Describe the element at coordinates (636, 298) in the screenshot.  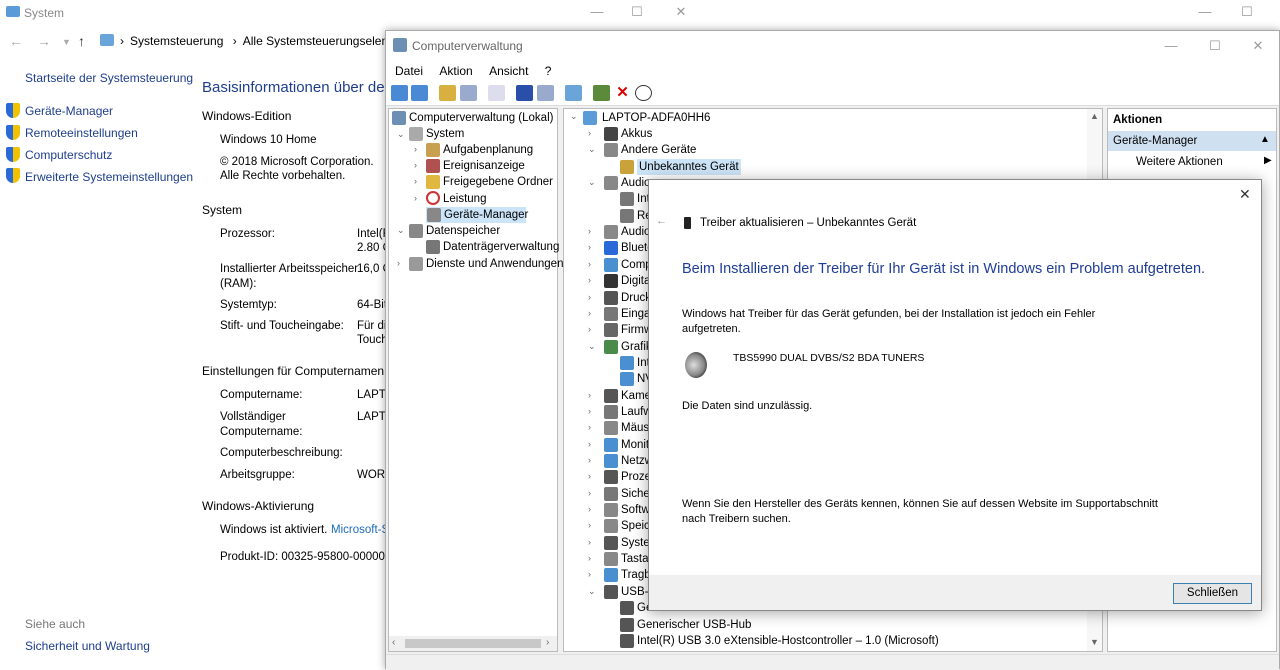
I see `device-category: Druck` at that location.